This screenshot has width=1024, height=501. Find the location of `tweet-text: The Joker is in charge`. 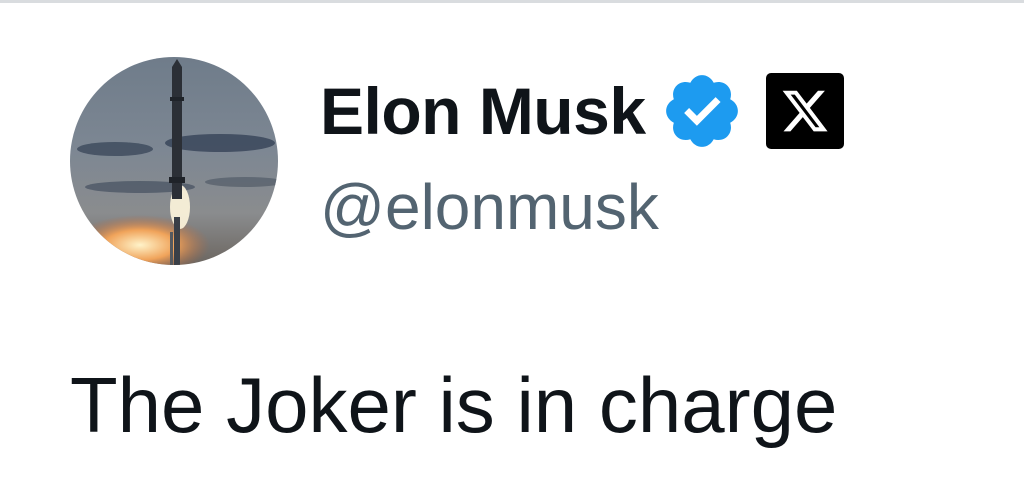

tweet-text: The Joker is in charge is located at coordinates (454, 405).